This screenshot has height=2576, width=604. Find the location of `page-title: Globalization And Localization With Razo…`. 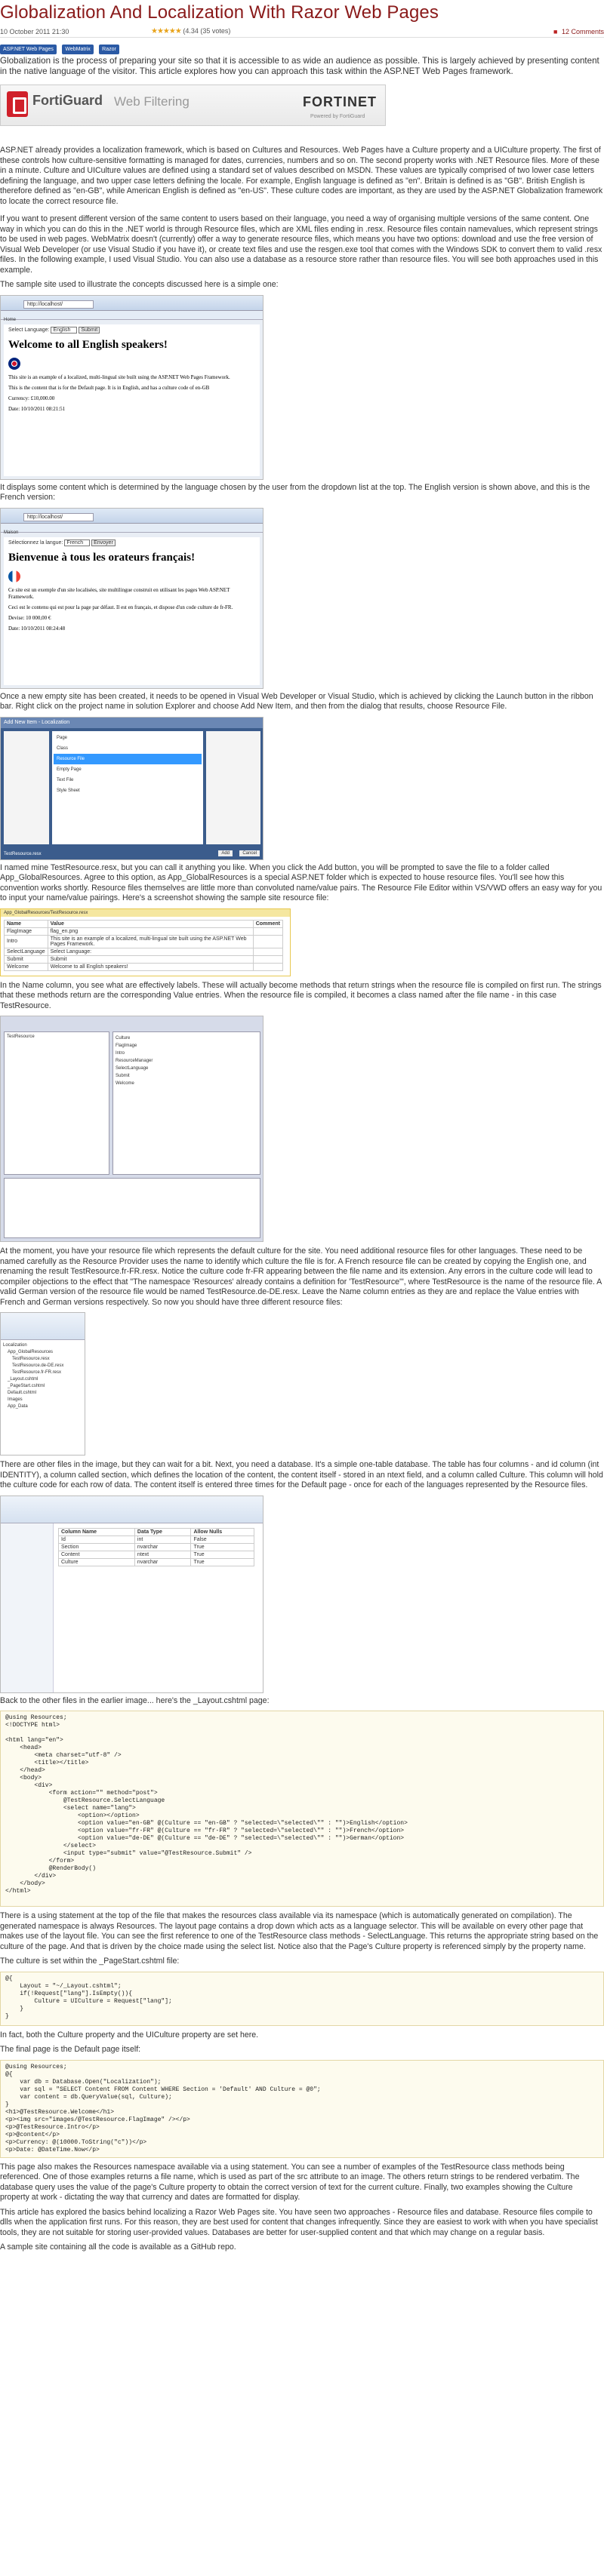

page-title: Globalization And Localization With Razo… is located at coordinates (220, 12).